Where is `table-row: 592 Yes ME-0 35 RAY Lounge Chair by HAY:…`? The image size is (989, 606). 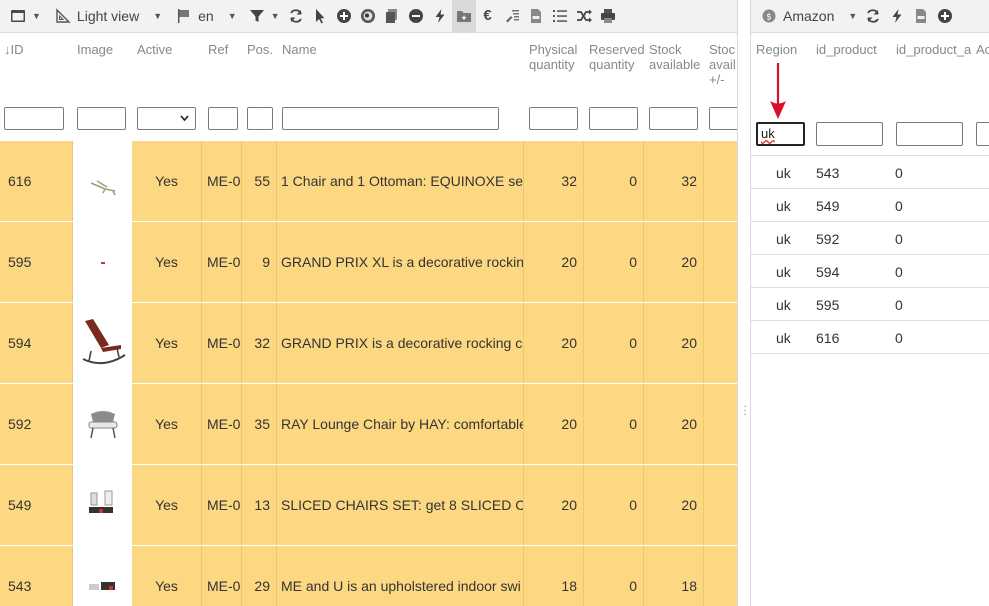 table-row: 592 Yes ME-0 35 RAY Lounge Chair by HAY:… is located at coordinates (368, 424).